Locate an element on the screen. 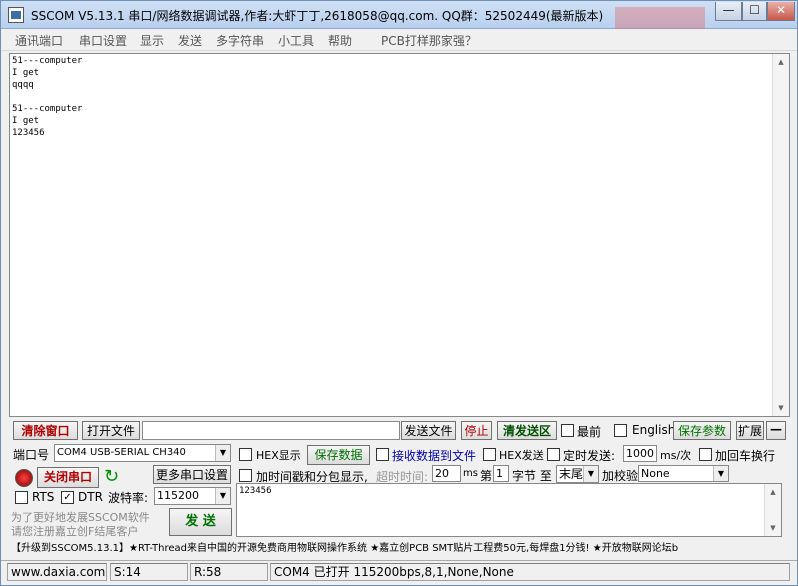 The height and width of the screenshot is (586, 798). port-select: COM4 USB-SERIAL CH340 ▼ is located at coordinates (142, 453).